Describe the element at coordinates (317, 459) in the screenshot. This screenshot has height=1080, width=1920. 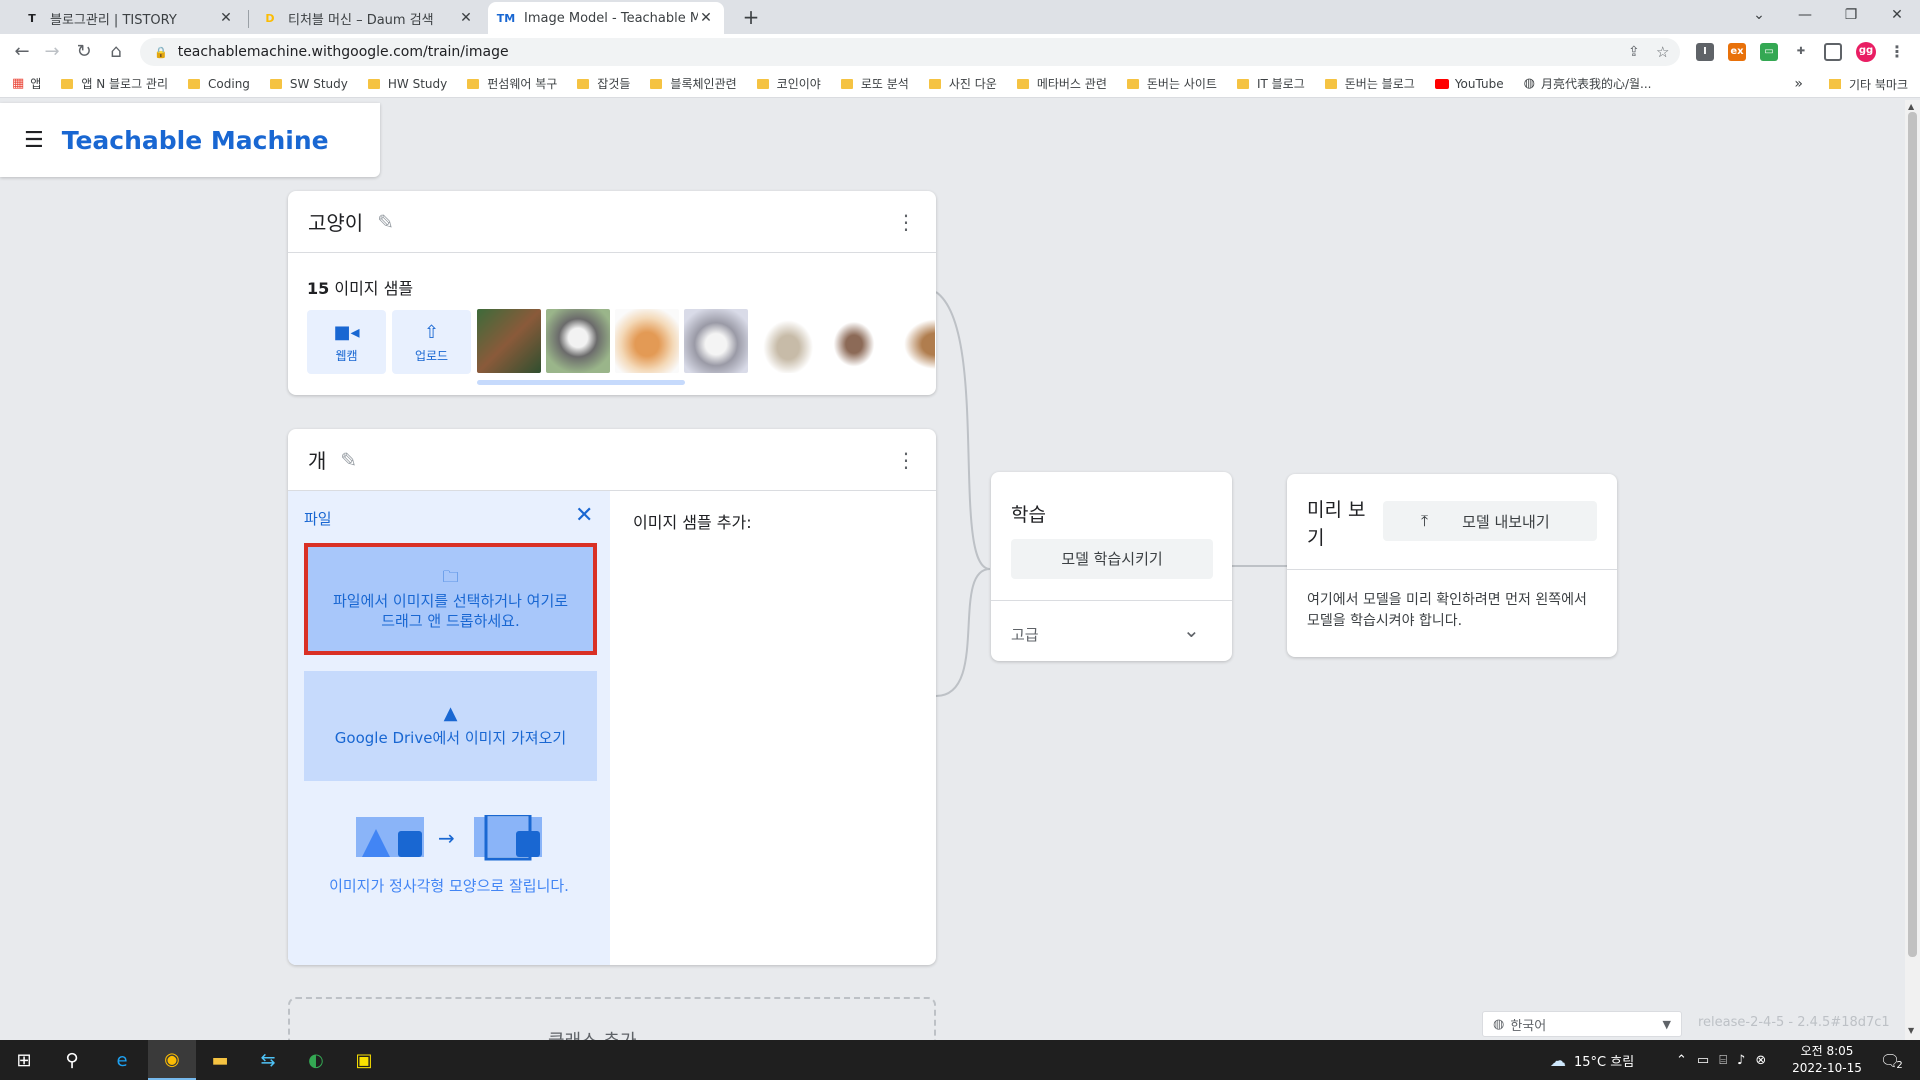
I see `class-name: 개` at that location.